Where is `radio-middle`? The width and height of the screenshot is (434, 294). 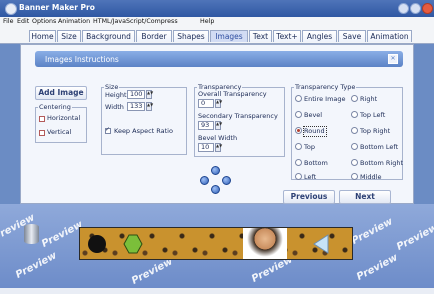
radio-middle is located at coordinates (354, 176).